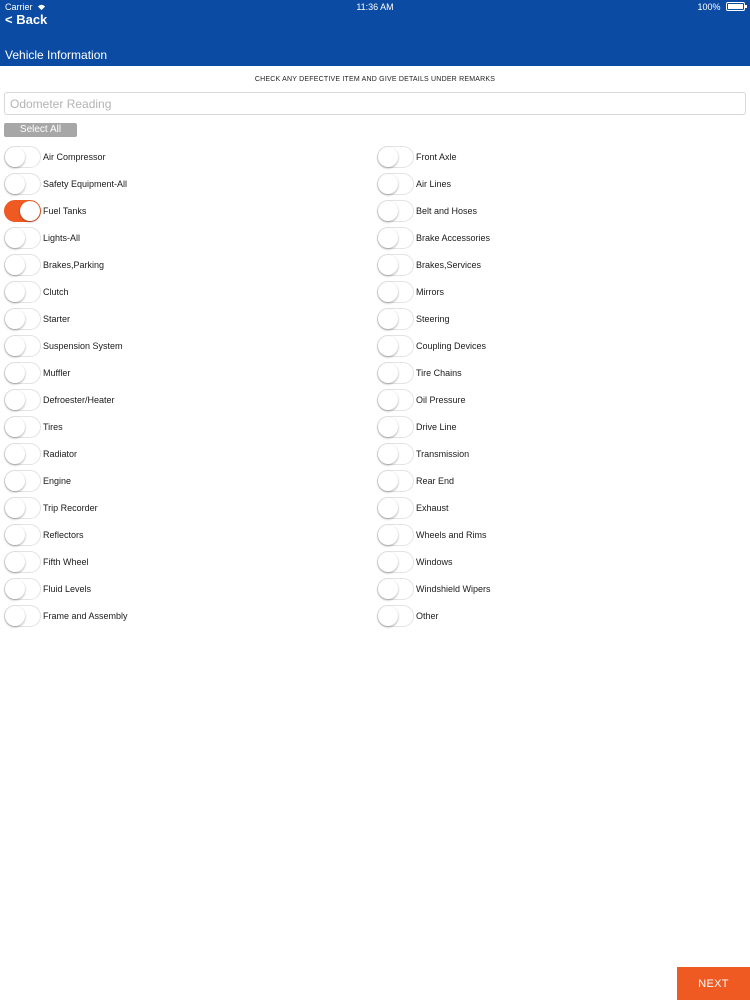 The height and width of the screenshot is (1000, 750). I want to click on status-battery: 100%, so click(722, 7).